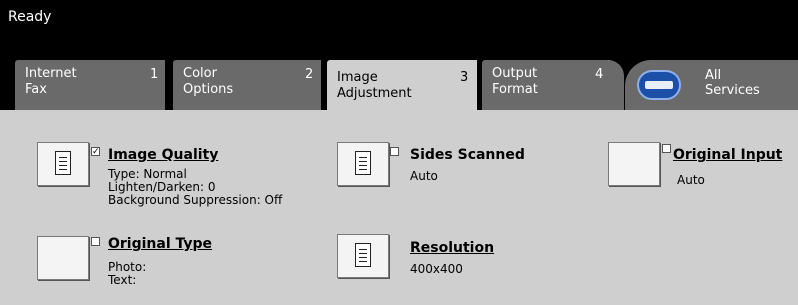 This screenshot has height=305, width=798. I want to click on resolution-button, so click(363, 256).